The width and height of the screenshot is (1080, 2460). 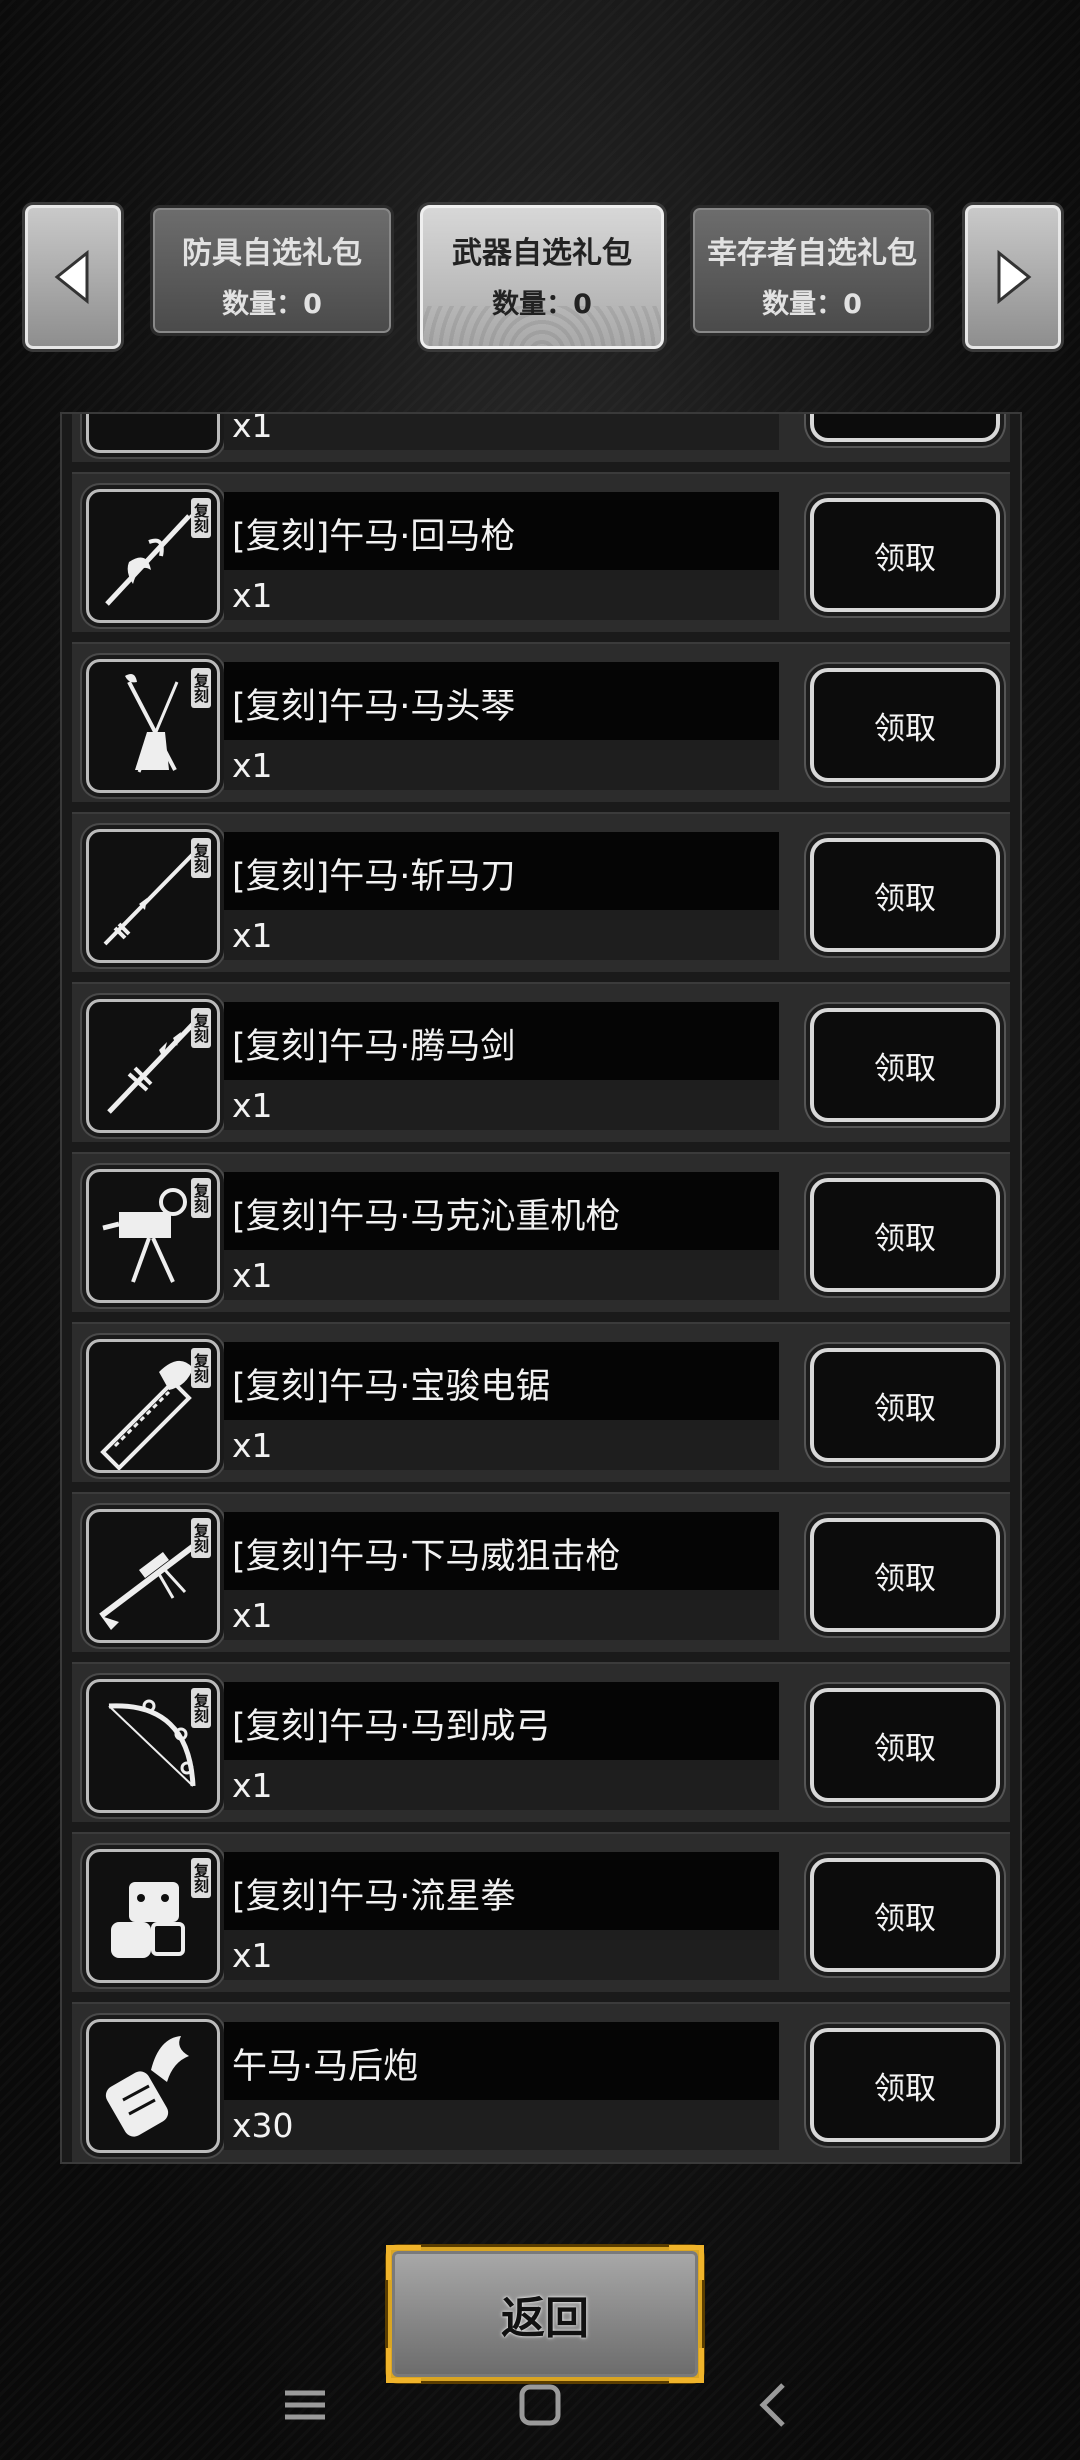 I want to click on item-name: [复刻]午马·流星拳, so click(x=374, y=1897).